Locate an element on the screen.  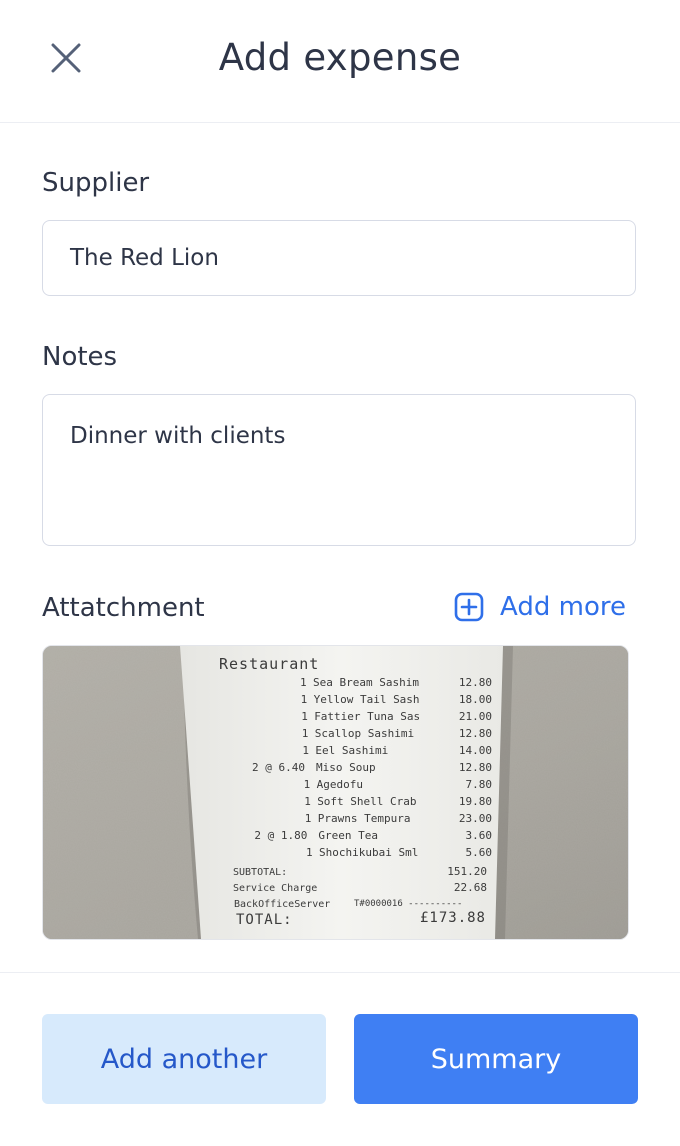
receipt-total: £173.88 is located at coordinates (453, 918).